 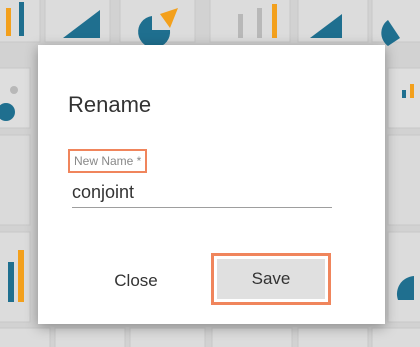 I want to click on close-button: Close, so click(x=136, y=281).